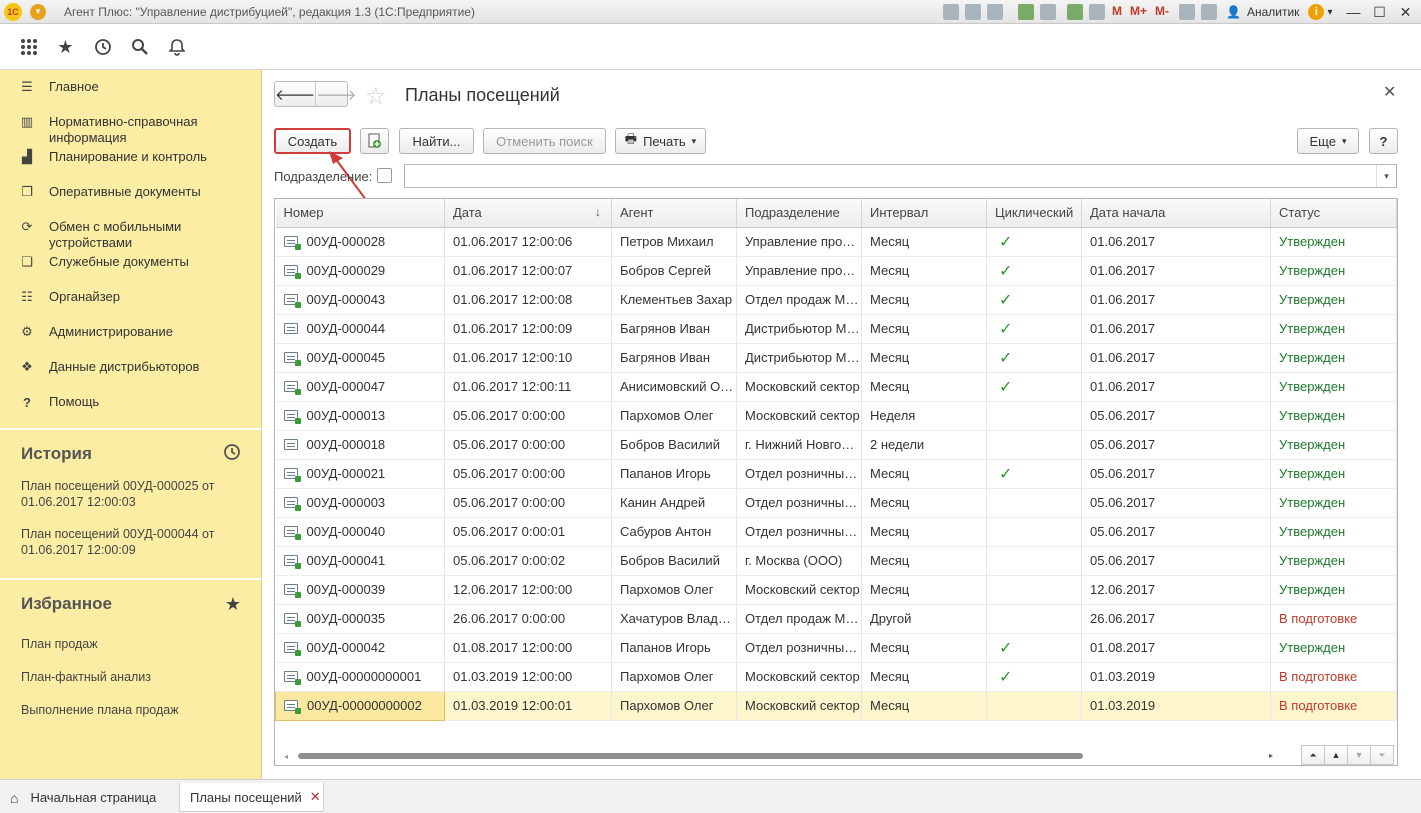 The height and width of the screenshot is (813, 1421). What do you see at coordinates (295, 94) in the screenshot?
I see `back-arrow-icon: 🡐` at bounding box center [295, 94].